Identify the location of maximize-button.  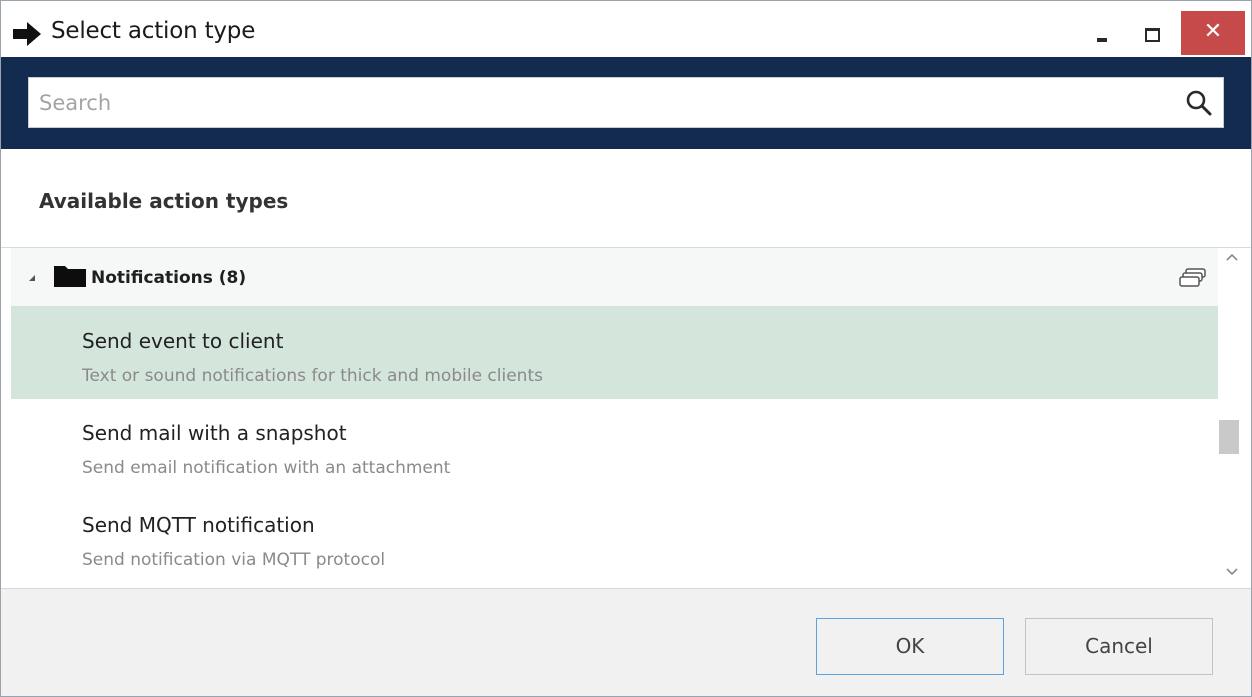
(1154, 33).